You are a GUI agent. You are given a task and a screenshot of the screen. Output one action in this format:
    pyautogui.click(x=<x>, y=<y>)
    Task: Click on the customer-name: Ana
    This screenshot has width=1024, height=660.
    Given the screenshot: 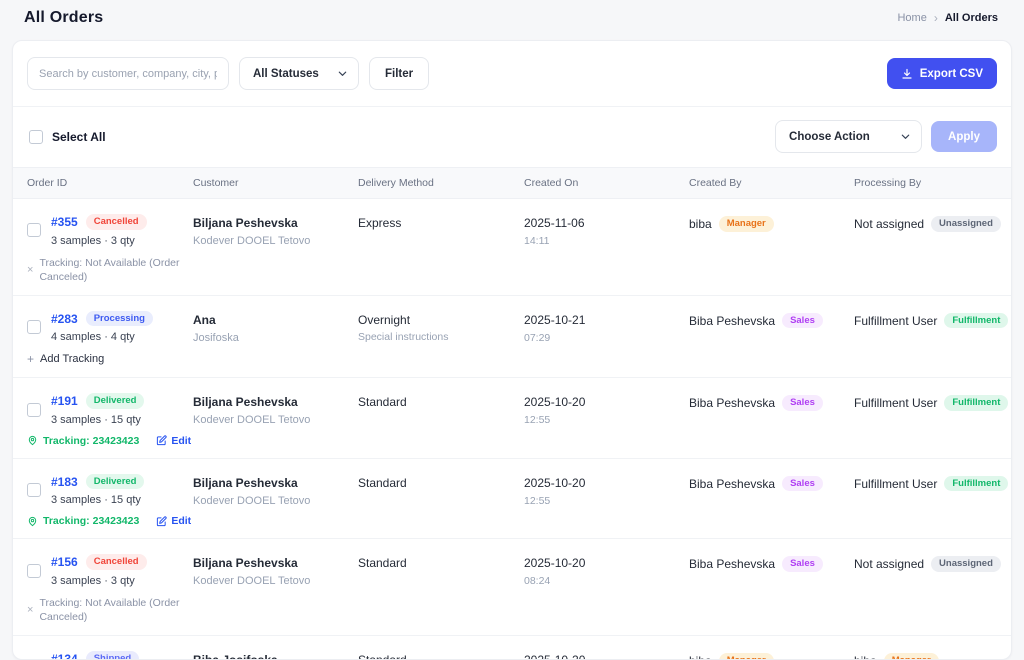 What is the action you would take?
    pyautogui.click(x=204, y=319)
    